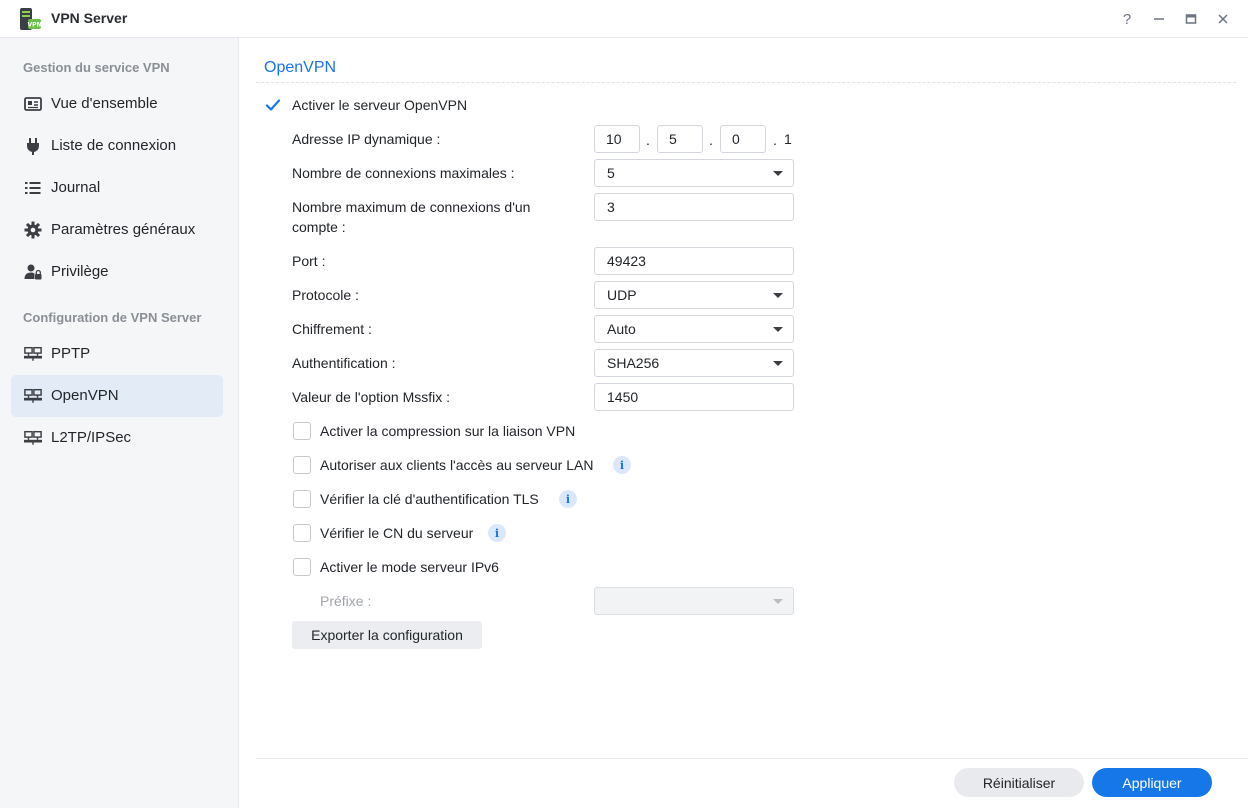  What do you see at coordinates (33, 272) in the screenshot?
I see `user-lock-icon` at bounding box center [33, 272].